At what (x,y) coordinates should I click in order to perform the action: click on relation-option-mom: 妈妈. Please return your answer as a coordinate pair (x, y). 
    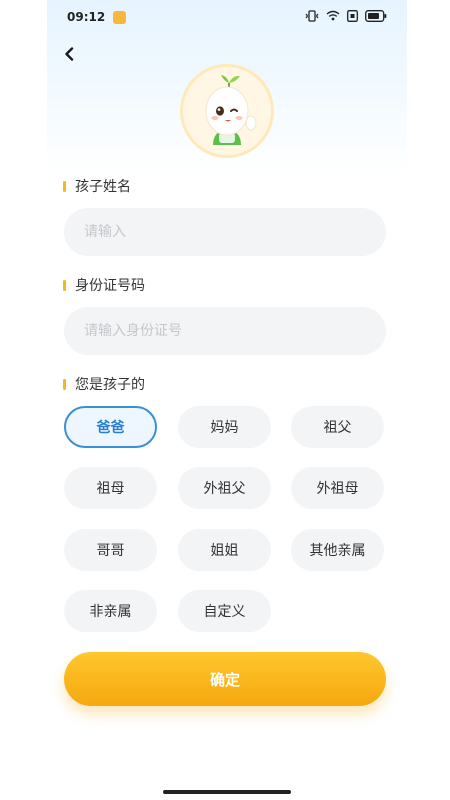
    Looking at the image, I should click on (224, 427).